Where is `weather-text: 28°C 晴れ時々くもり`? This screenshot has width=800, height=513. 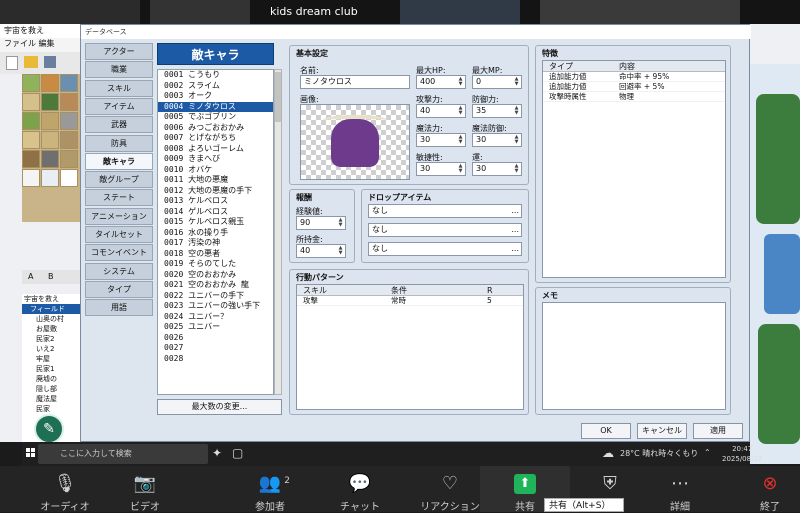 weather-text: 28°C 晴れ時々くもり is located at coordinates (659, 453).